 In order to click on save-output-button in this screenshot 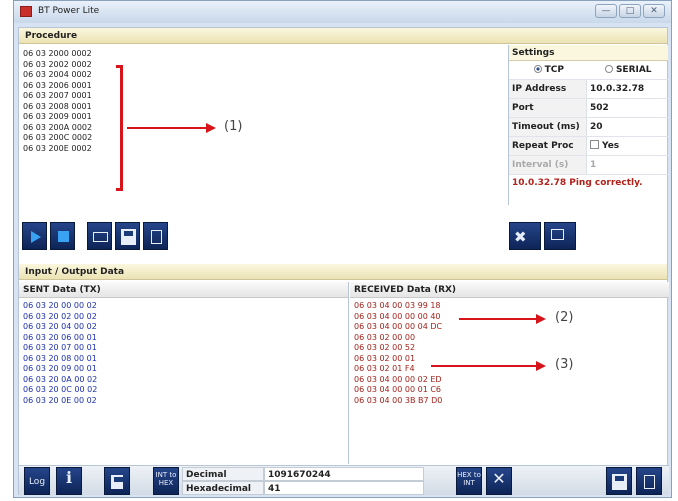, I will do `click(619, 481)`.